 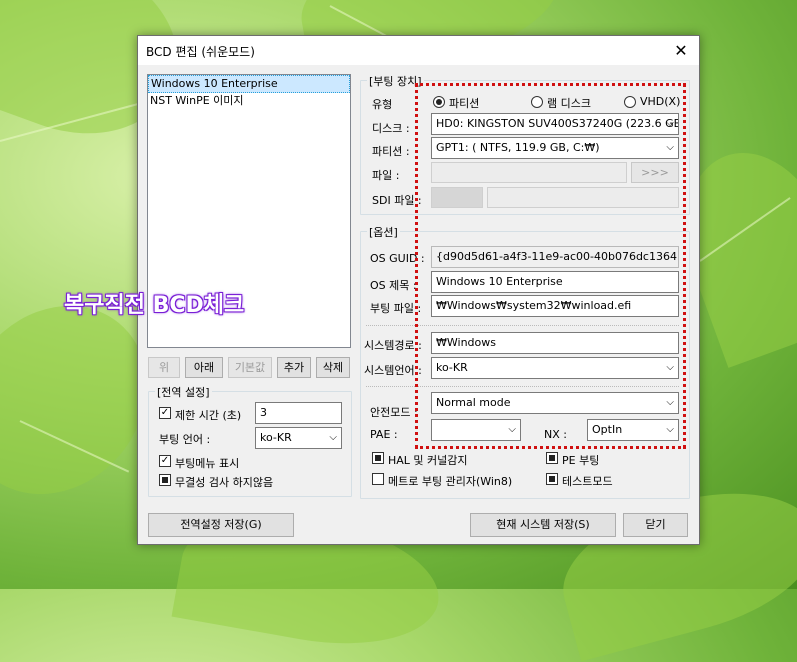 I want to click on boot-type-label: 유형, so click(x=382, y=104).